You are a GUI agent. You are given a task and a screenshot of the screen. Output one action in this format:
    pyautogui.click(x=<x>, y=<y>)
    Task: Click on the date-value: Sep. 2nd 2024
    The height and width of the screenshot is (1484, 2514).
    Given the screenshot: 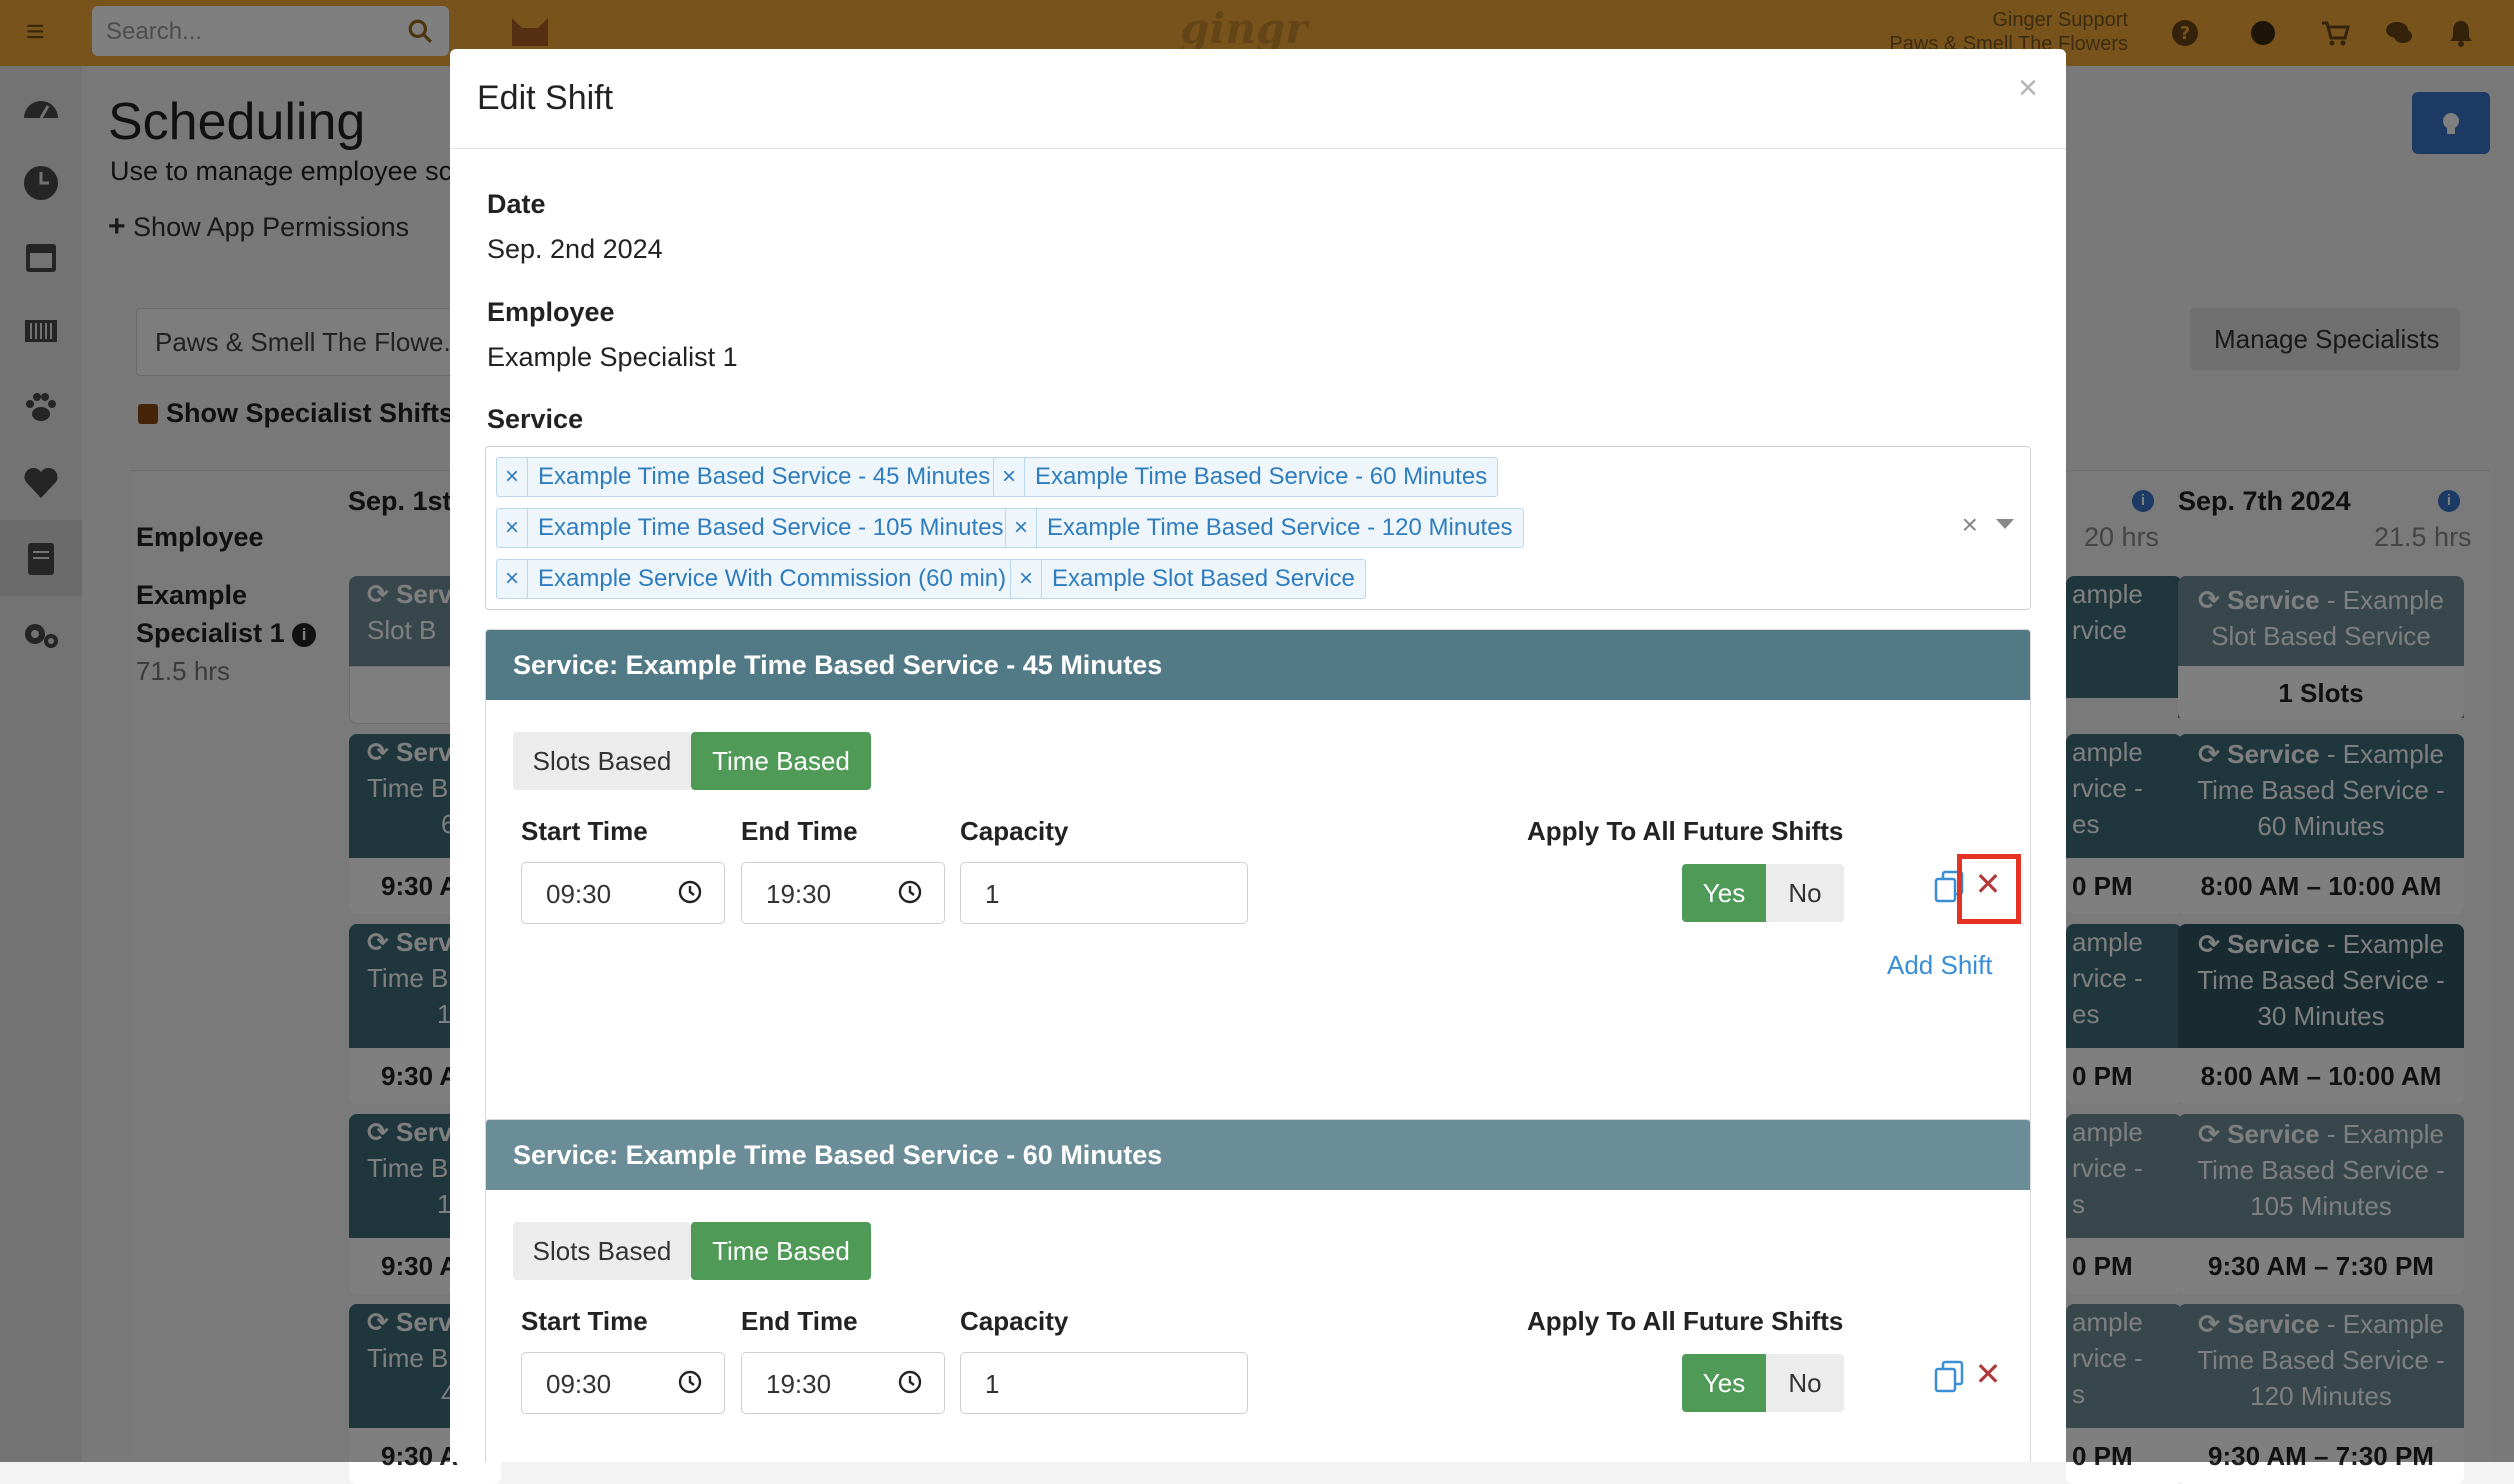 What is the action you would take?
    pyautogui.click(x=575, y=249)
    